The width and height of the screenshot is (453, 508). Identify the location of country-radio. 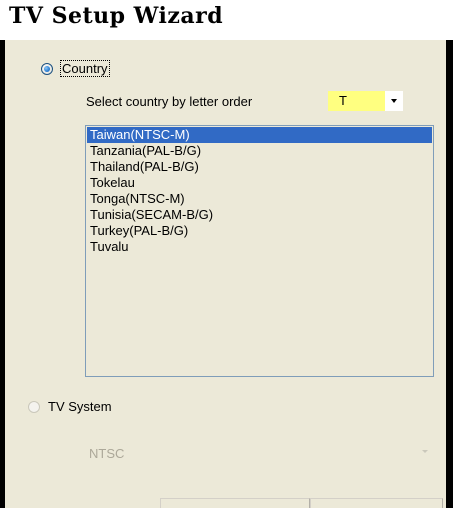
(47, 69).